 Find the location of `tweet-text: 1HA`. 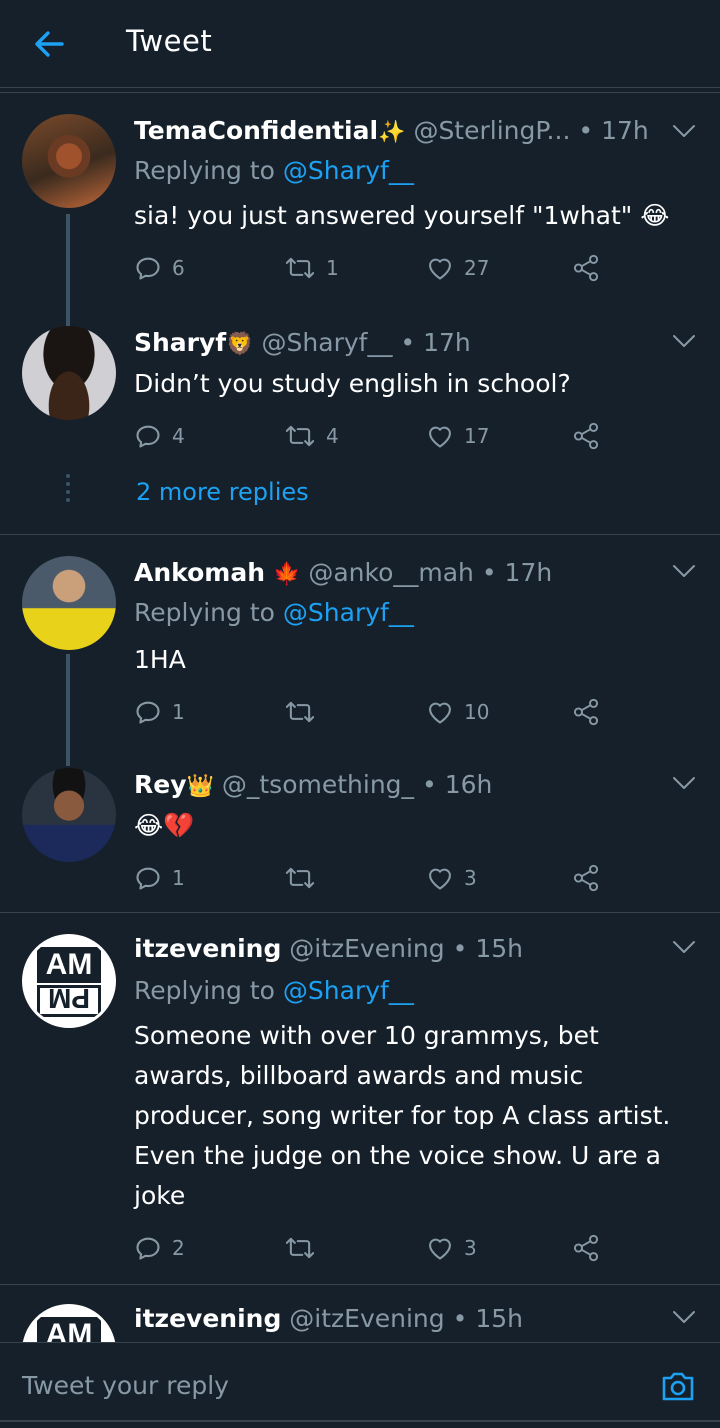

tweet-text: 1HA is located at coordinates (160, 659).